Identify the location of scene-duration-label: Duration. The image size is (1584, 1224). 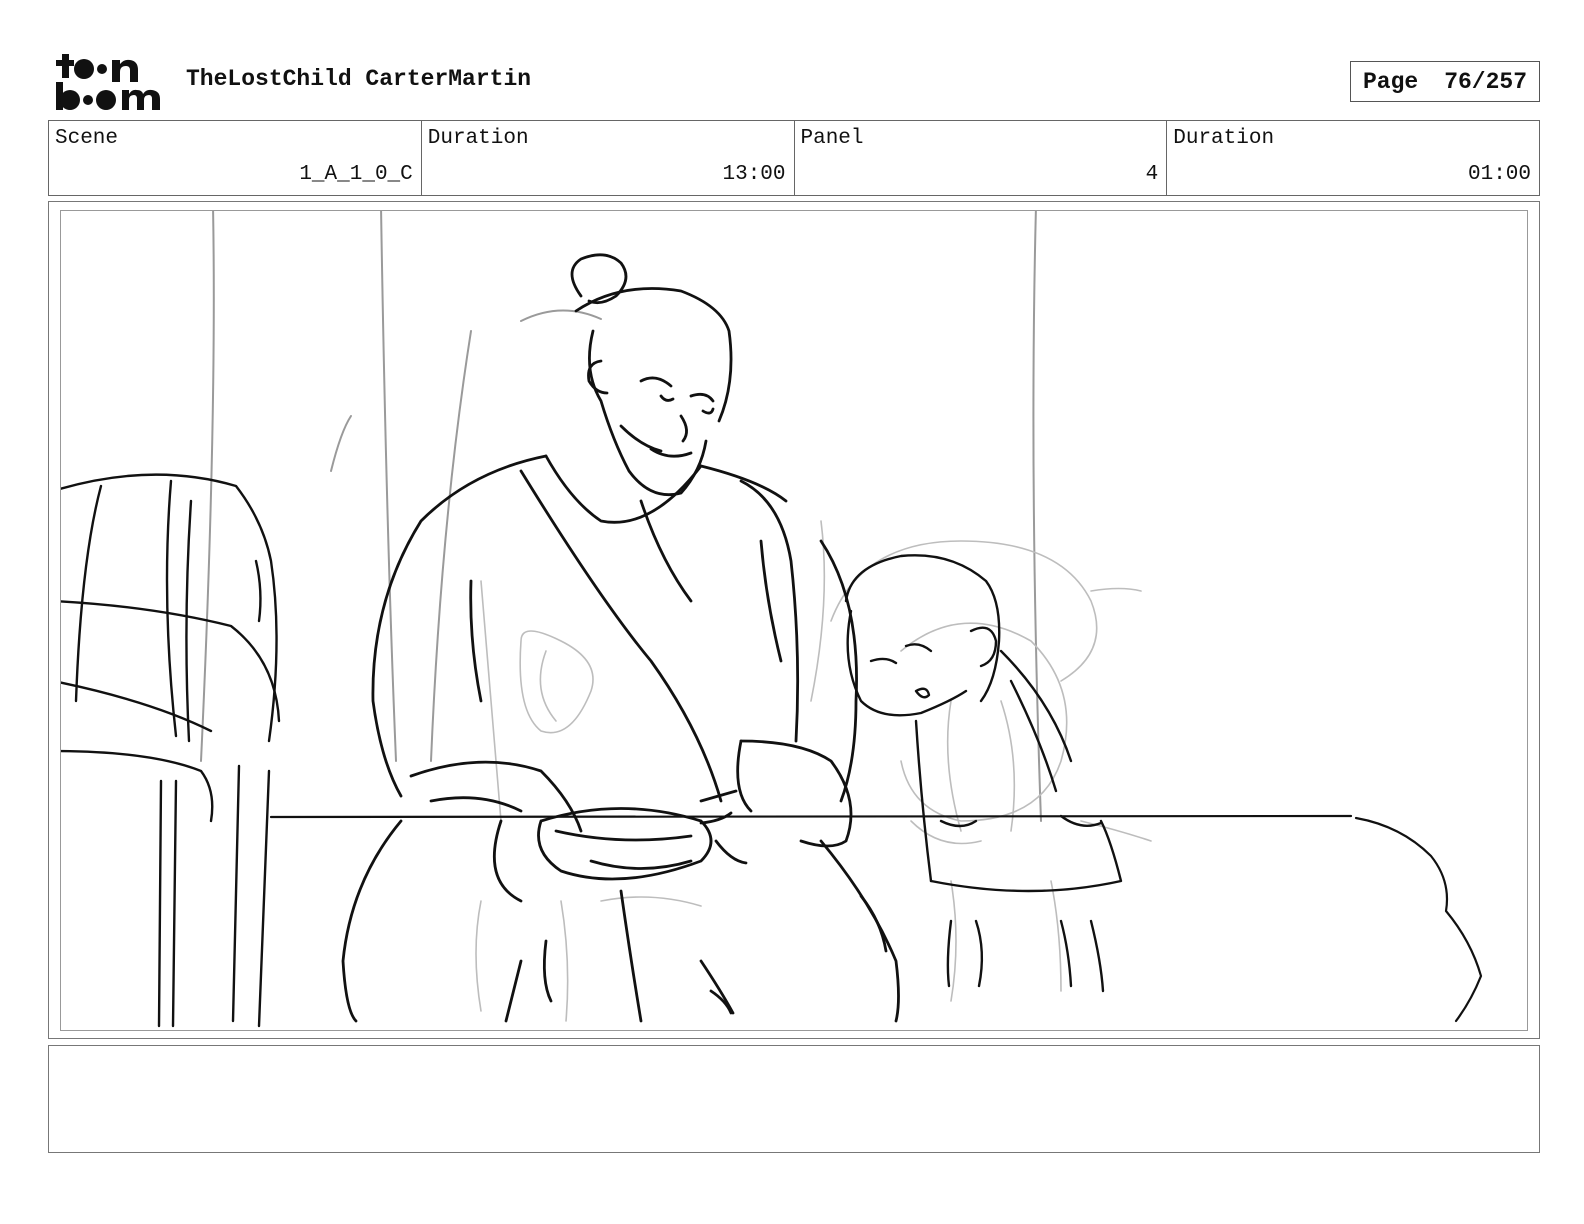
(478, 138).